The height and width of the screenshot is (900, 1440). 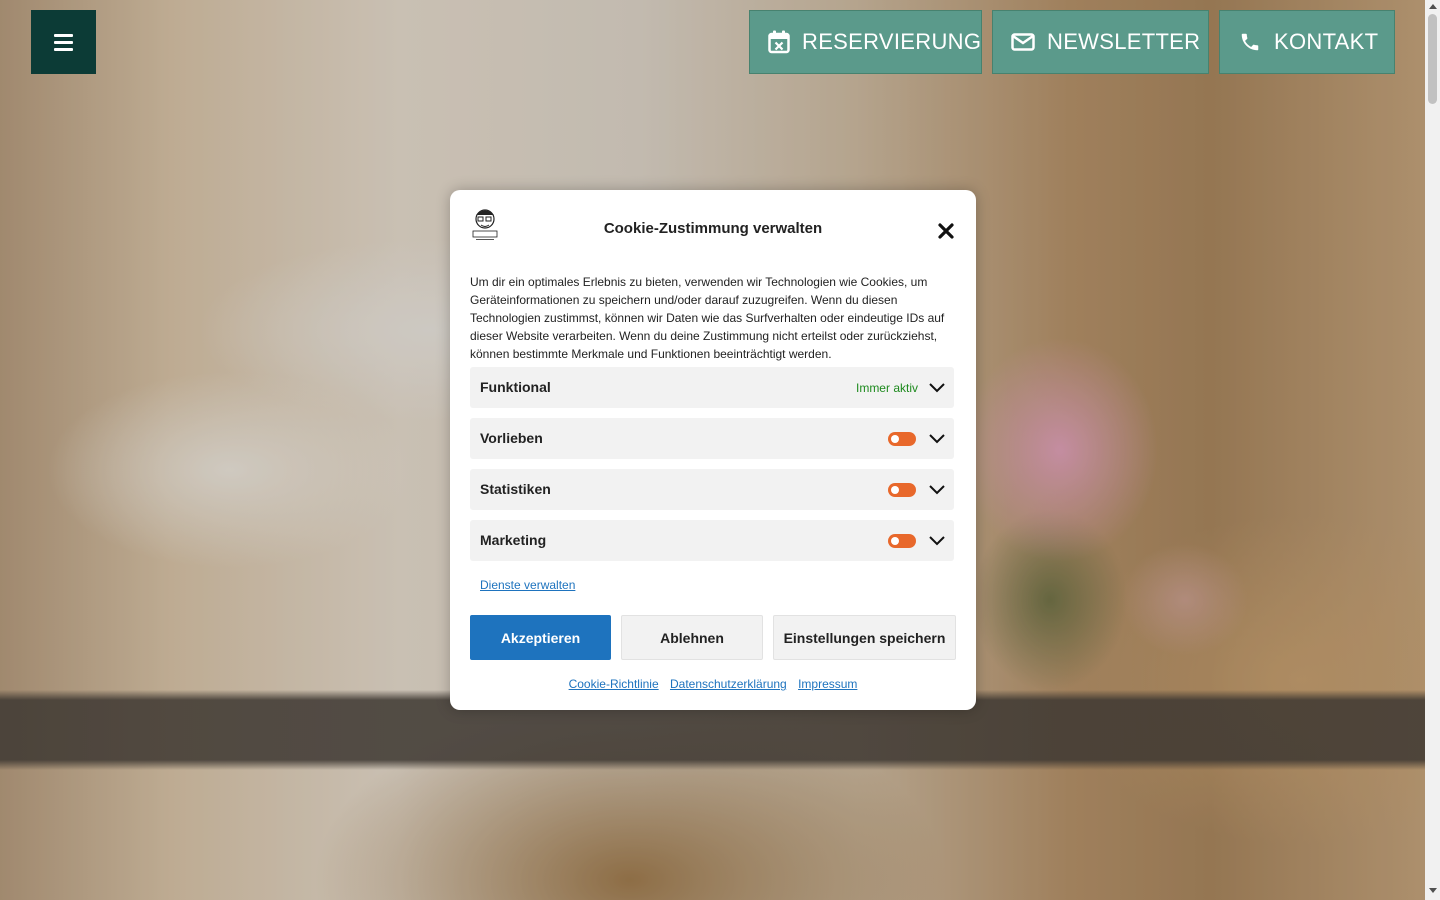 What do you see at coordinates (515, 387) in the screenshot?
I see `category-label: Funktional` at bounding box center [515, 387].